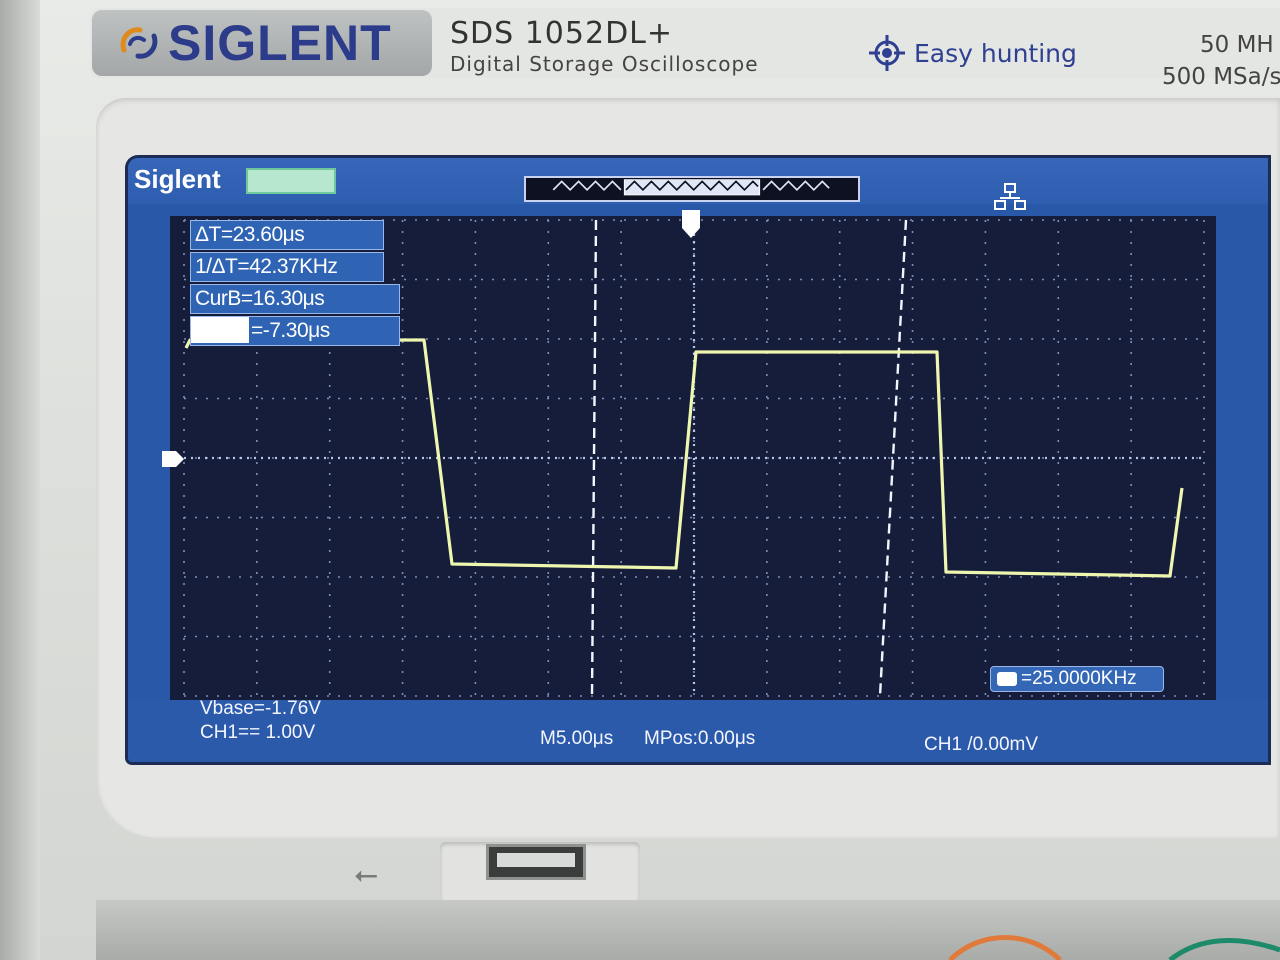  What do you see at coordinates (20, 480) in the screenshot?
I see `background-shadow` at bounding box center [20, 480].